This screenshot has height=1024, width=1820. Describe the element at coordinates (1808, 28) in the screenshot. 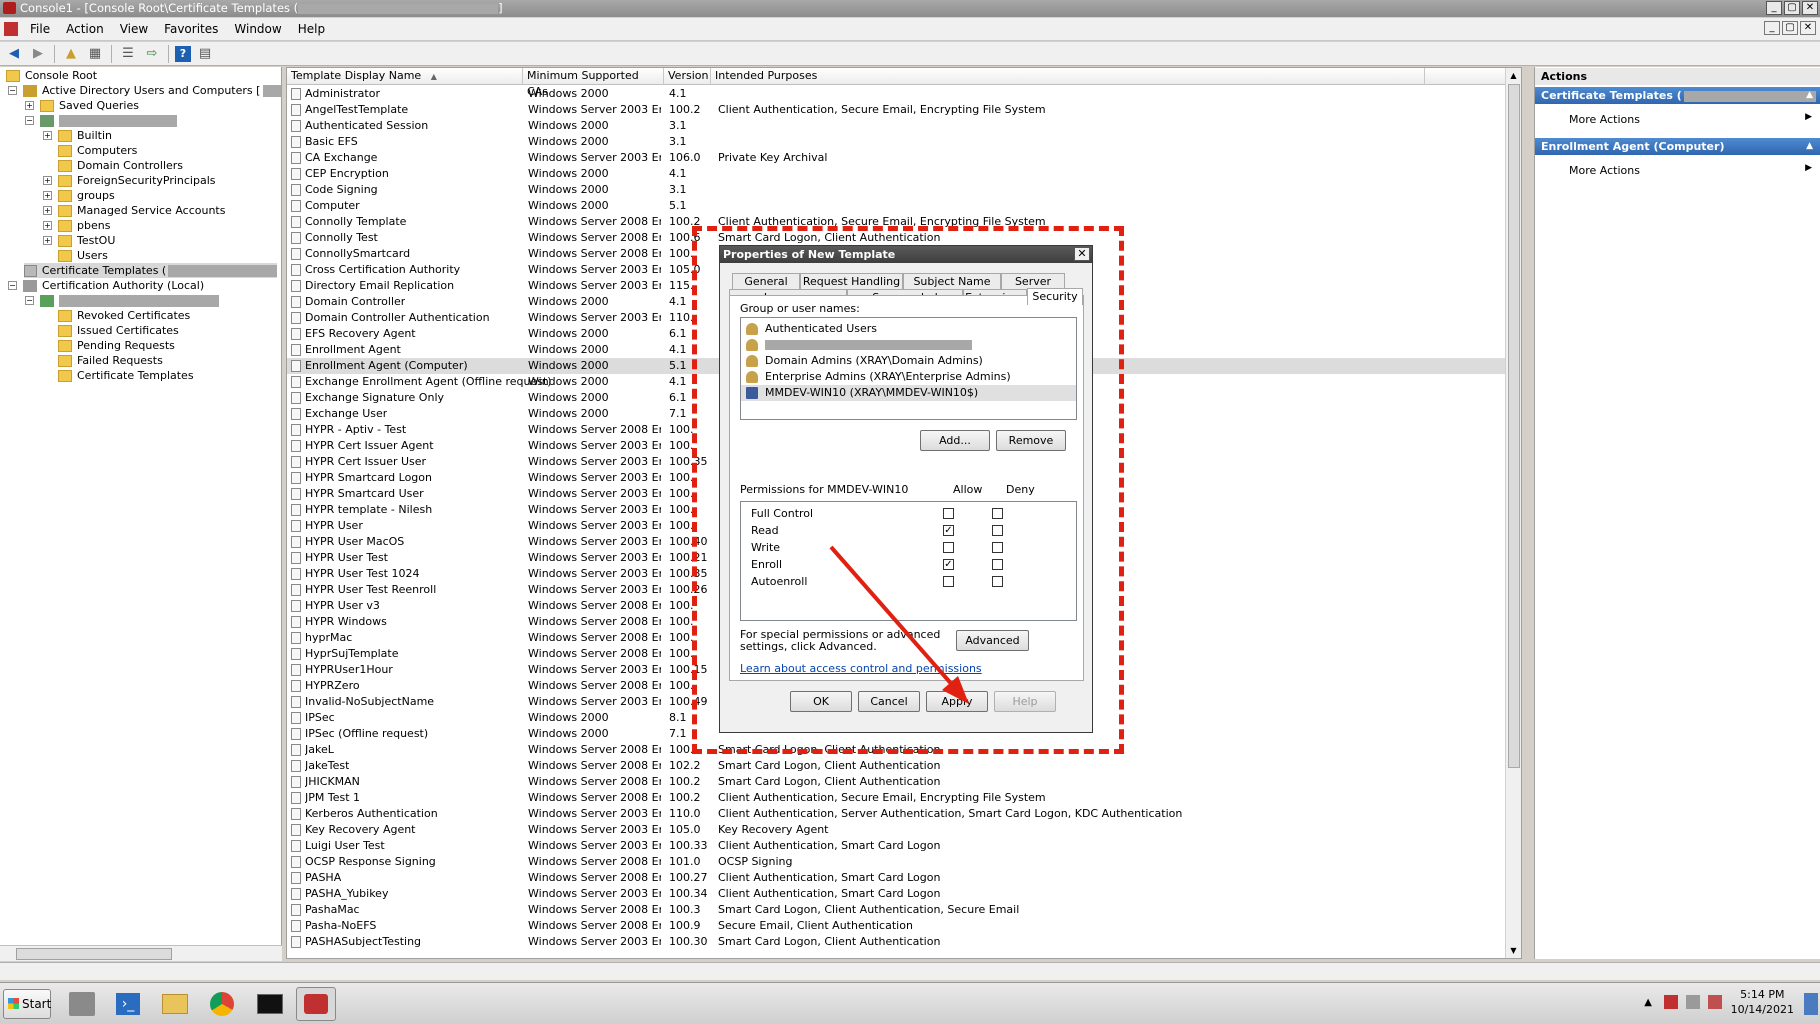

I see `mdi-close-button: ✕` at that location.